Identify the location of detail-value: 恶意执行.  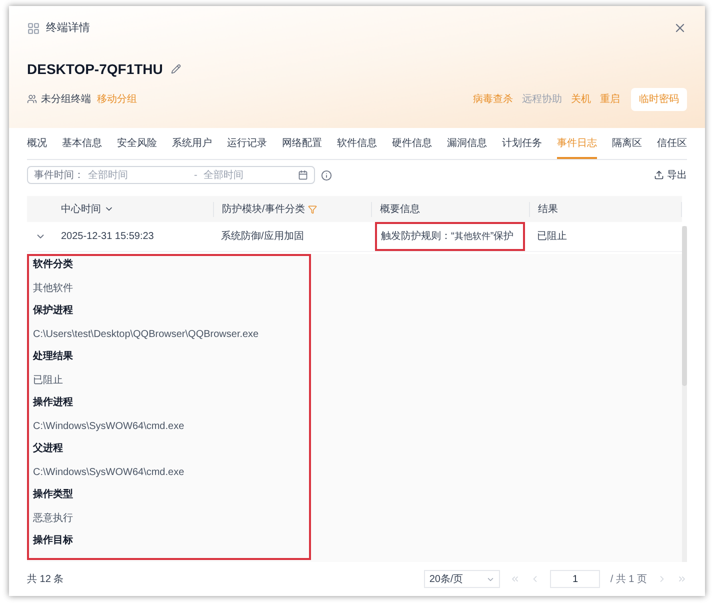
(53, 519).